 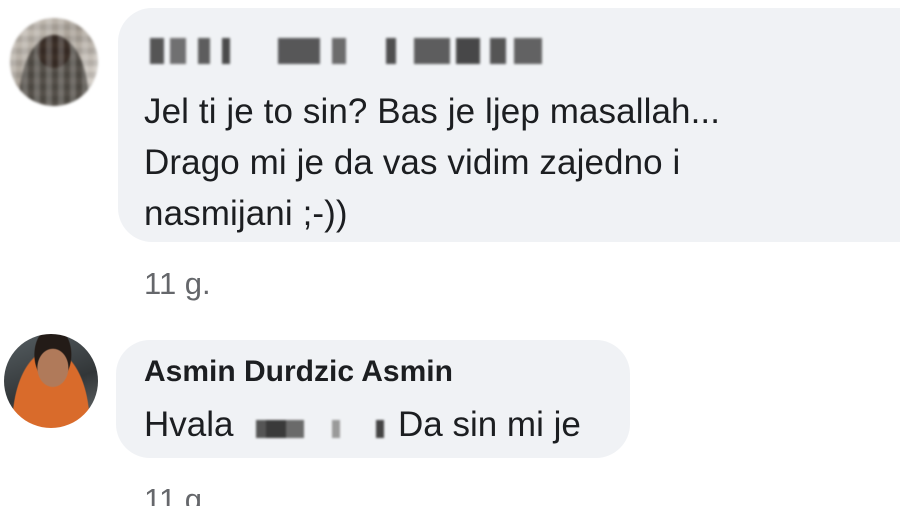 What do you see at coordinates (189, 424) in the screenshot?
I see `reply-text-start: Hvala` at bounding box center [189, 424].